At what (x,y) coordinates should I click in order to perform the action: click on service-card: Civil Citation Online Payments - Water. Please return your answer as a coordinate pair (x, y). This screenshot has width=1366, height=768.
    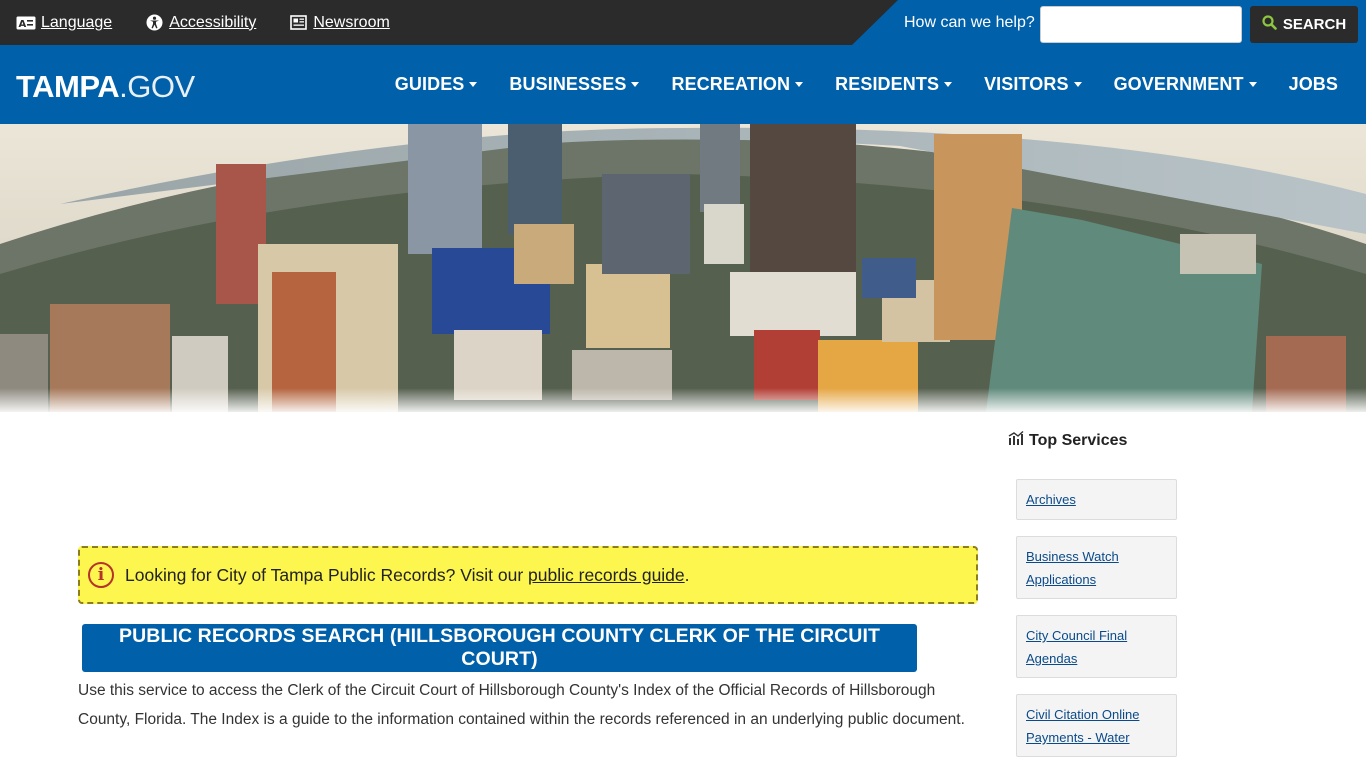
    Looking at the image, I should click on (1096, 725).